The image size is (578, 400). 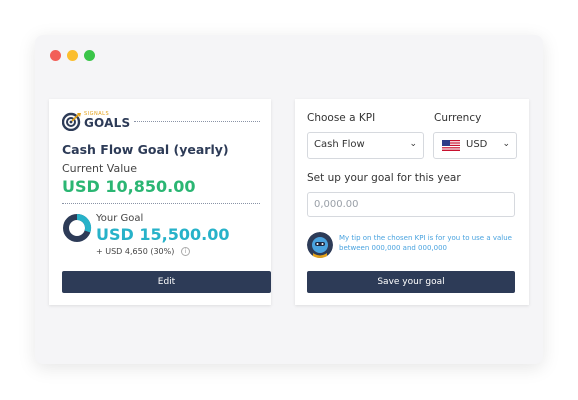 What do you see at coordinates (77, 227) in the screenshot?
I see `goal-ring-icon` at bounding box center [77, 227].